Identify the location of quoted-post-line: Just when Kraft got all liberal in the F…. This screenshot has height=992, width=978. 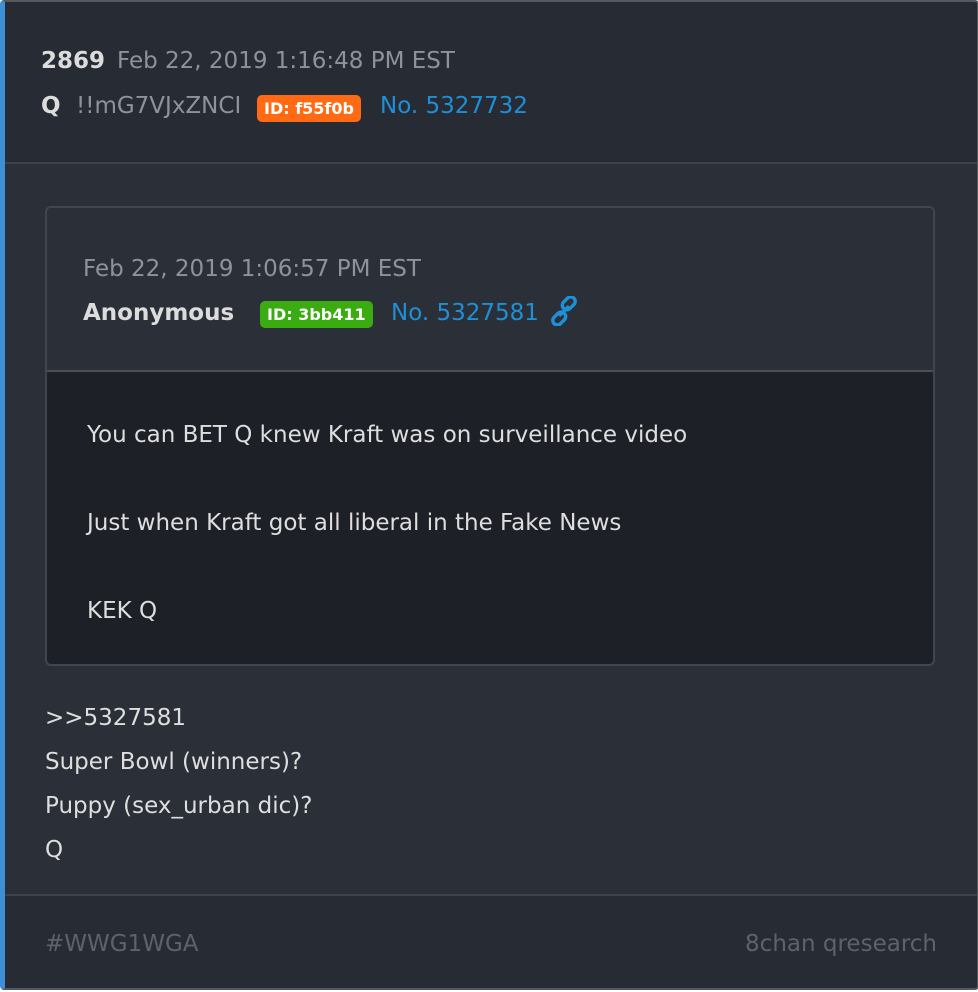
(354, 523).